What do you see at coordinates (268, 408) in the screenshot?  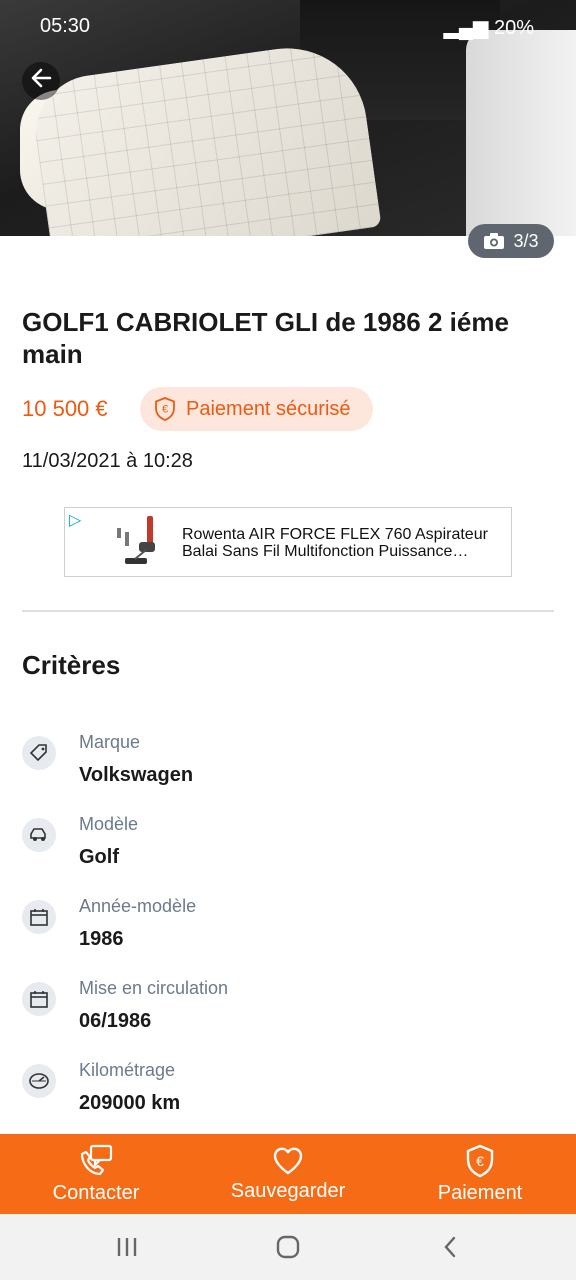 I see `secure-payment-label: Paiement sécurisé` at bounding box center [268, 408].